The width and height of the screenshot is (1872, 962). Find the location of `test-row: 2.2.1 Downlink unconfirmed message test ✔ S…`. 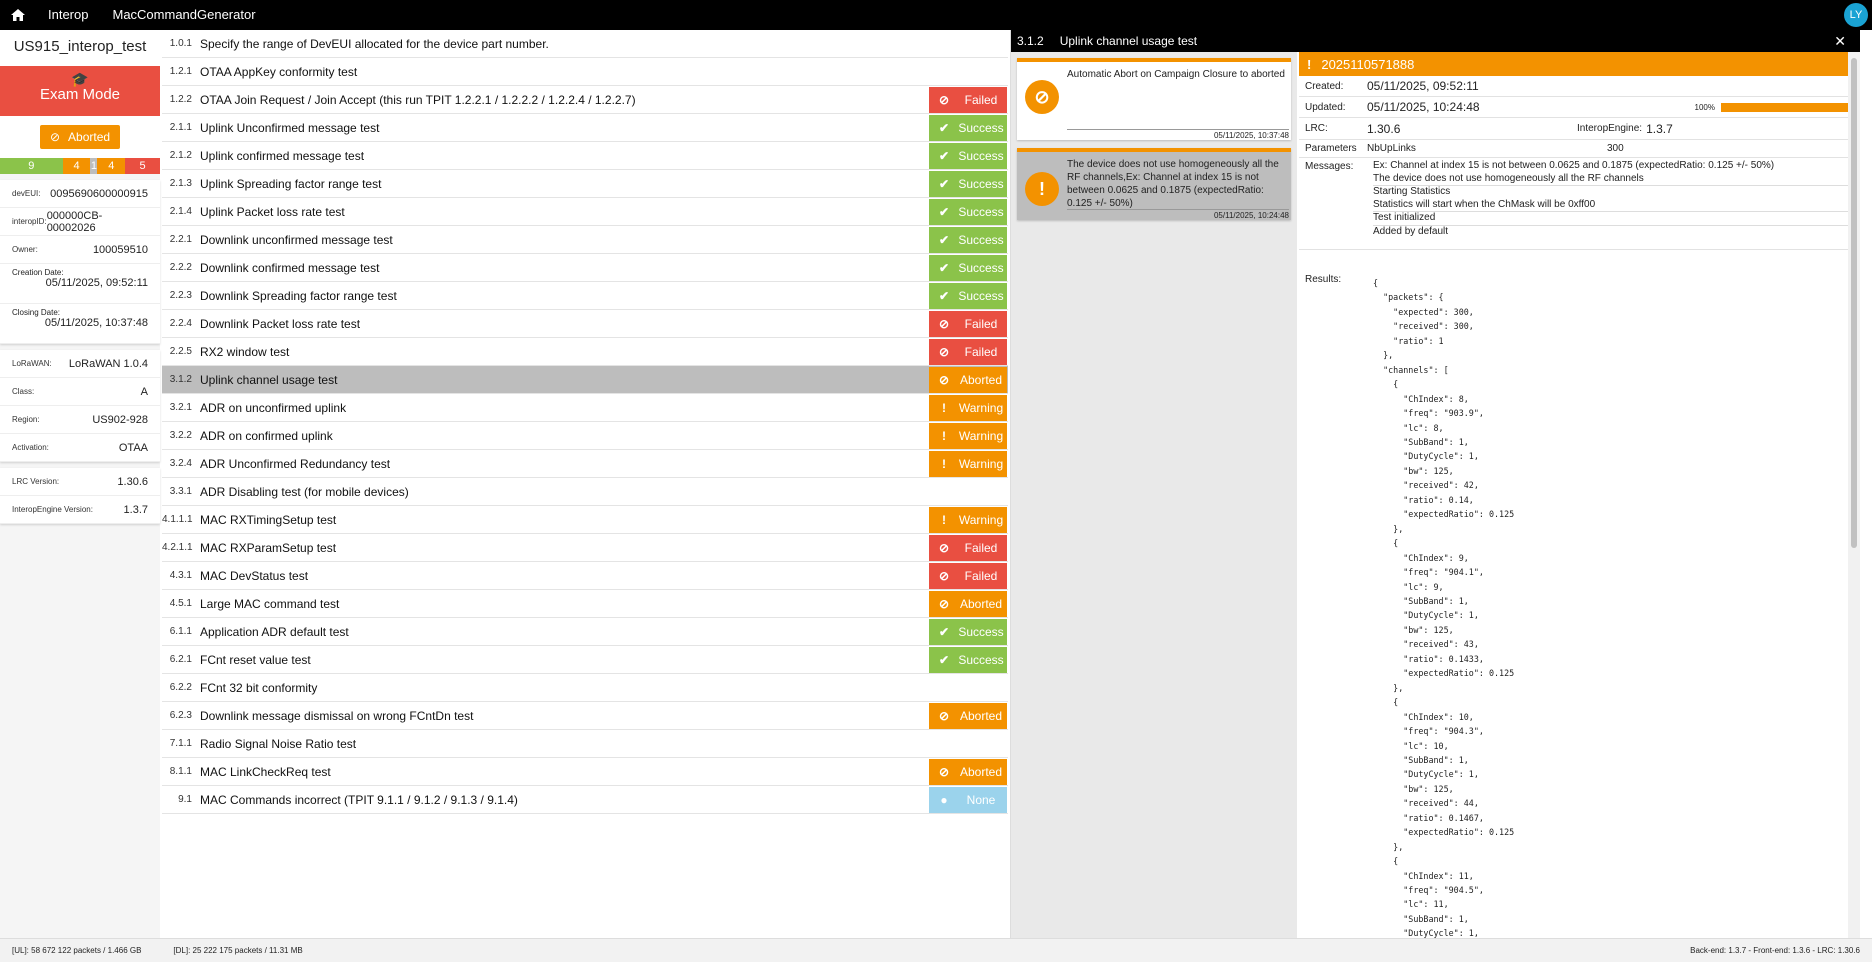

test-row: 2.2.1 Downlink unconfirmed message test ✔ S… is located at coordinates (585, 240).